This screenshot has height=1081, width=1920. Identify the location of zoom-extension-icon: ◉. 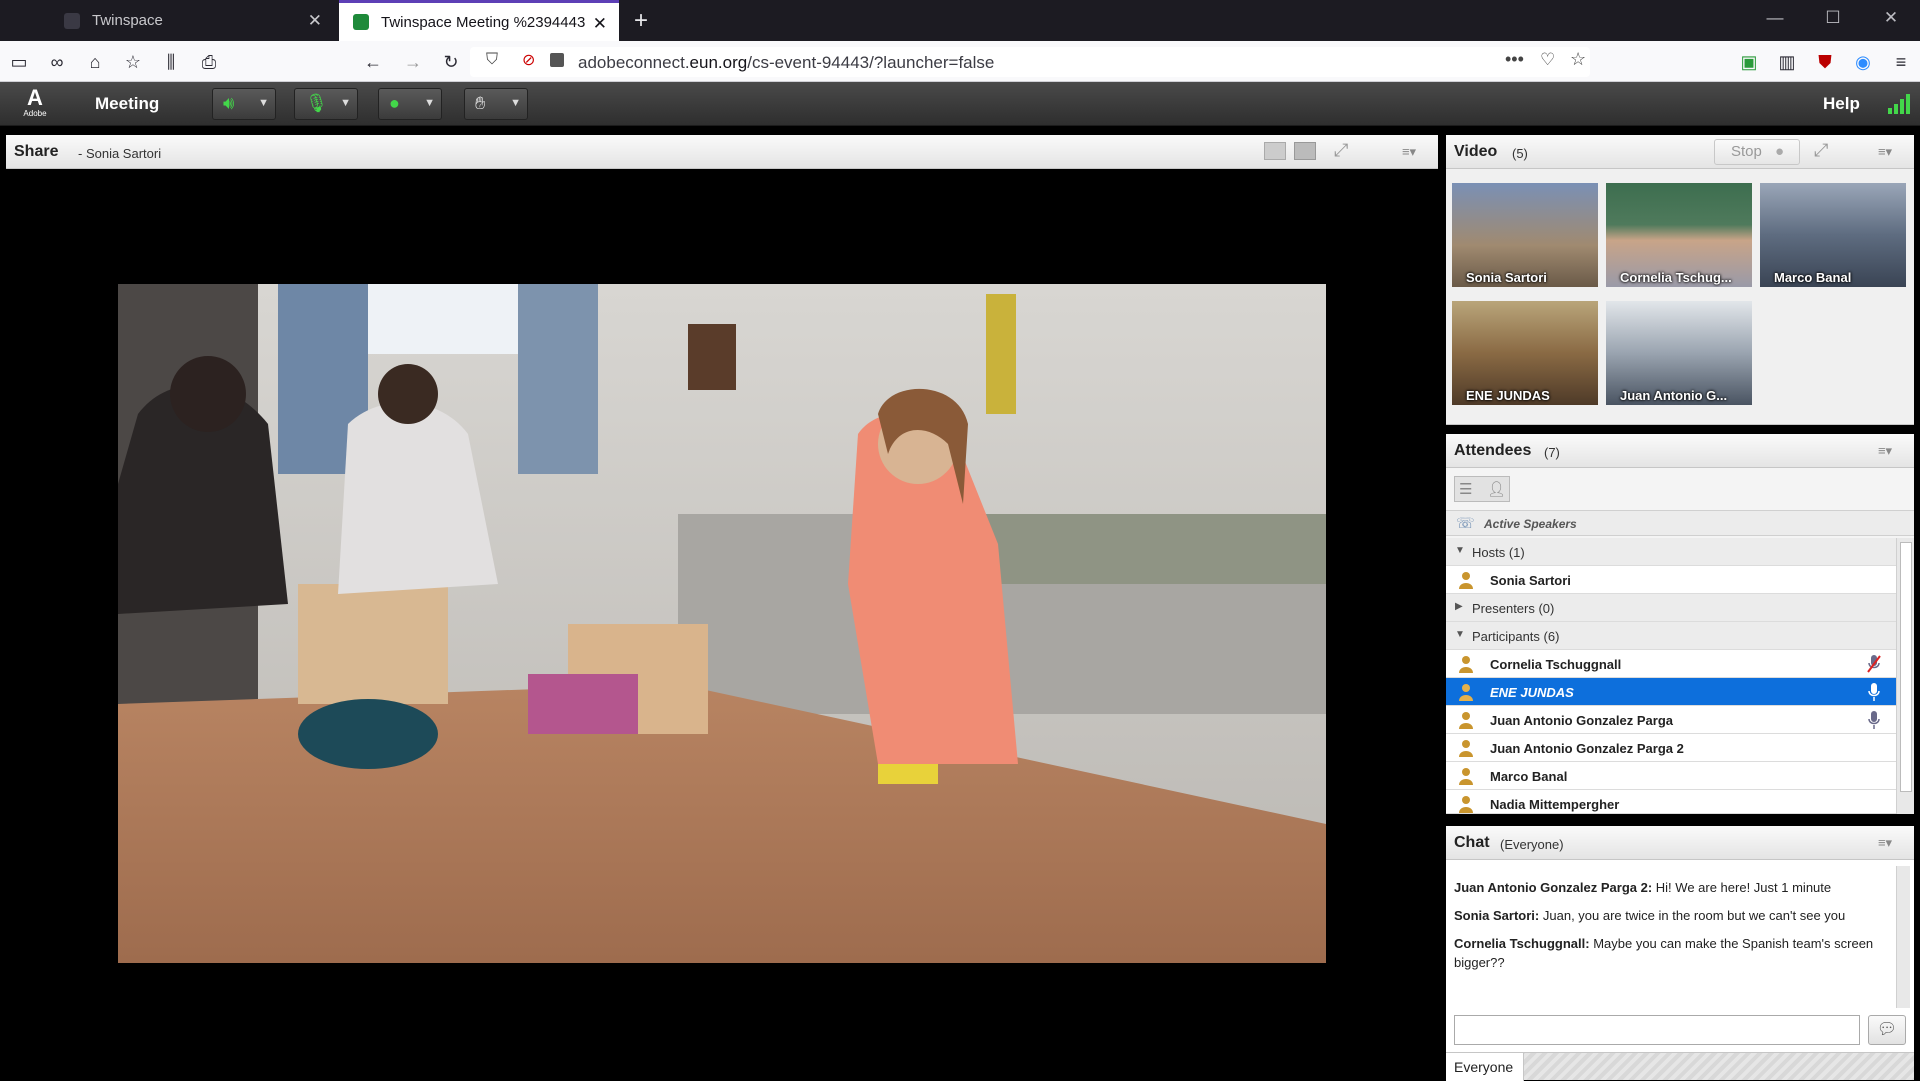
(1863, 62).